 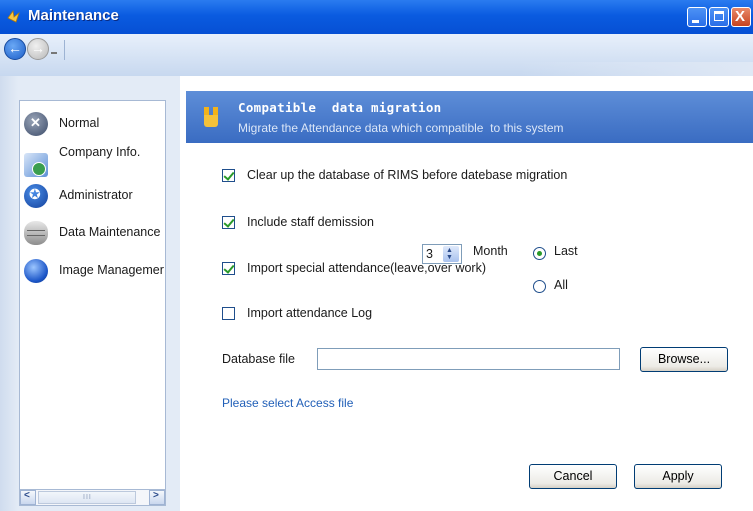 I want to click on sidebar-item-company-info: Company Info., so click(x=93, y=161).